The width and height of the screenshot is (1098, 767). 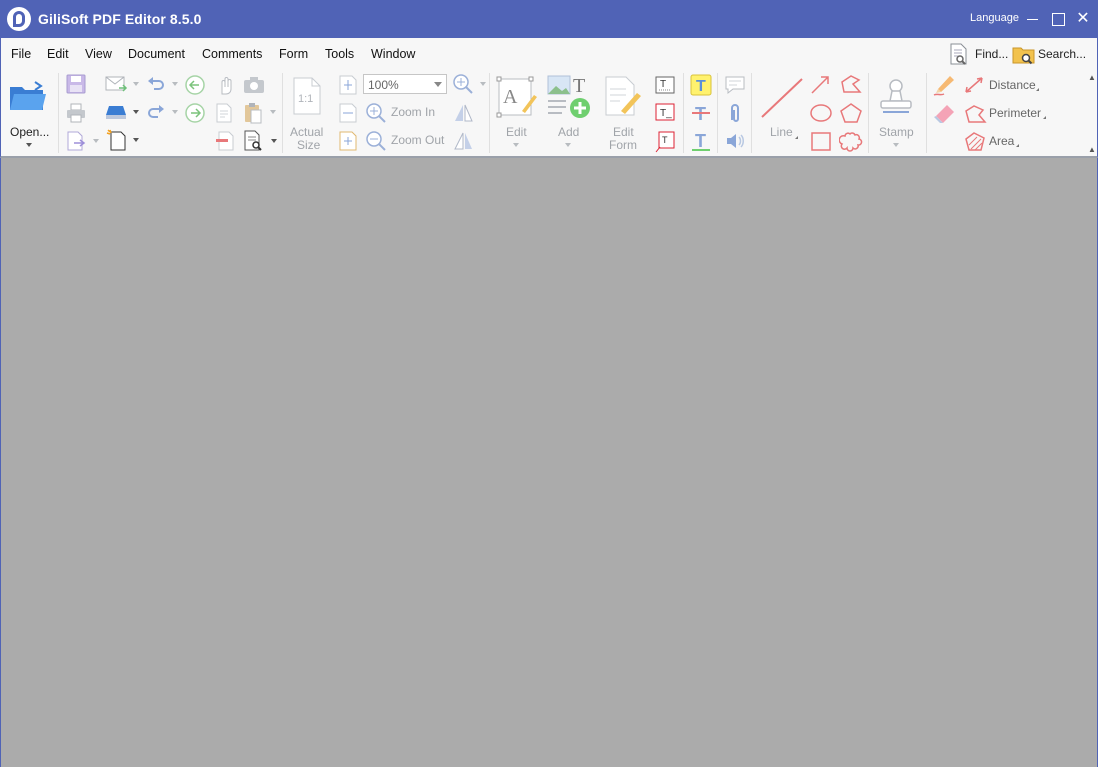 What do you see at coordinates (463, 84) in the screenshot?
I see `zoom-tool-button` at bounding box center [463, 84].